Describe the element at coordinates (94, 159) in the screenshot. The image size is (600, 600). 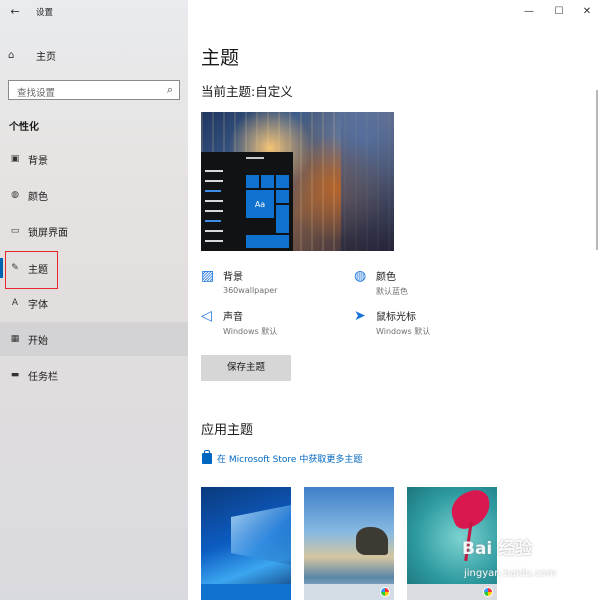
I see `sidebar-item-background: ▣ 背景` at that location.